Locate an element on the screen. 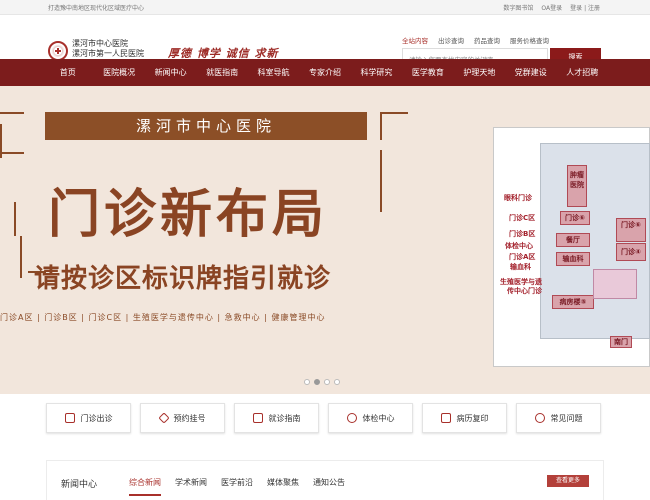 This screenshot has width=650, height=500. oa-login-link: OA登录 is located at coordinates (551, 7).